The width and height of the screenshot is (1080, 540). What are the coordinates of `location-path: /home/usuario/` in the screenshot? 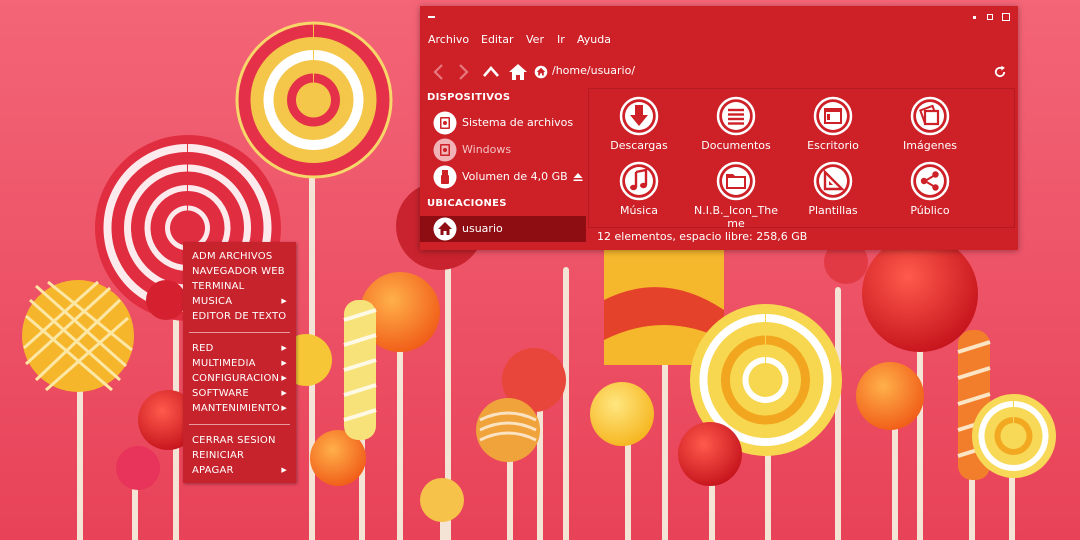 It's located at (593, 71).